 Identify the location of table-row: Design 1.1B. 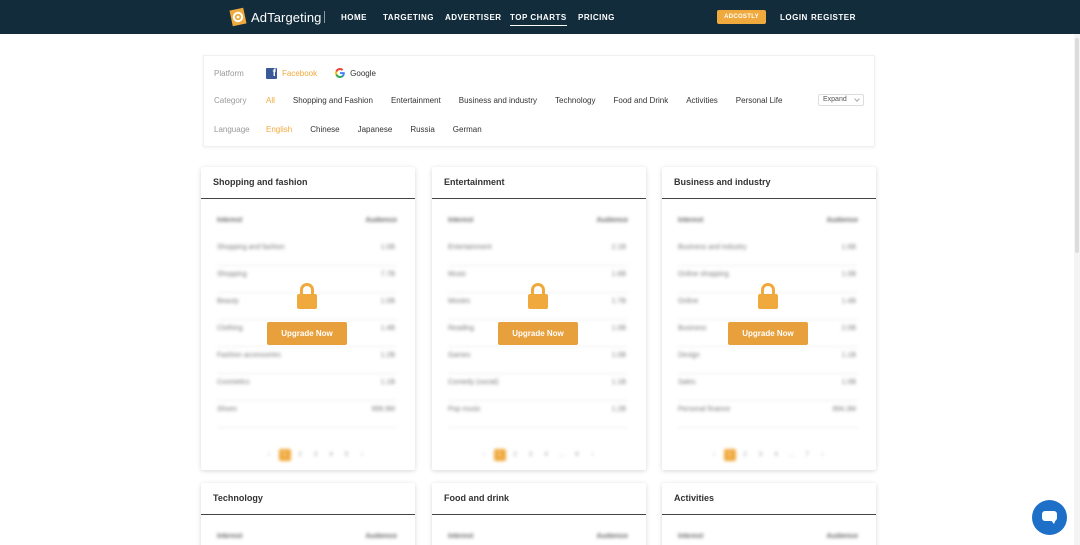
(768, 360).